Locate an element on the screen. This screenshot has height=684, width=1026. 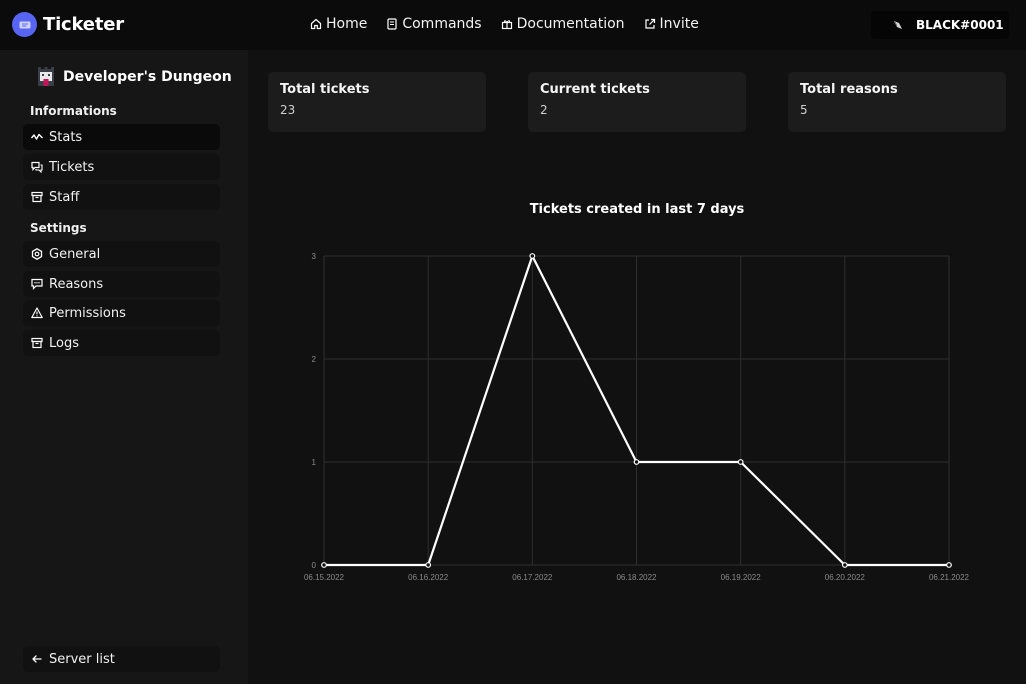
home-icon is located at coordinates (316, 24).